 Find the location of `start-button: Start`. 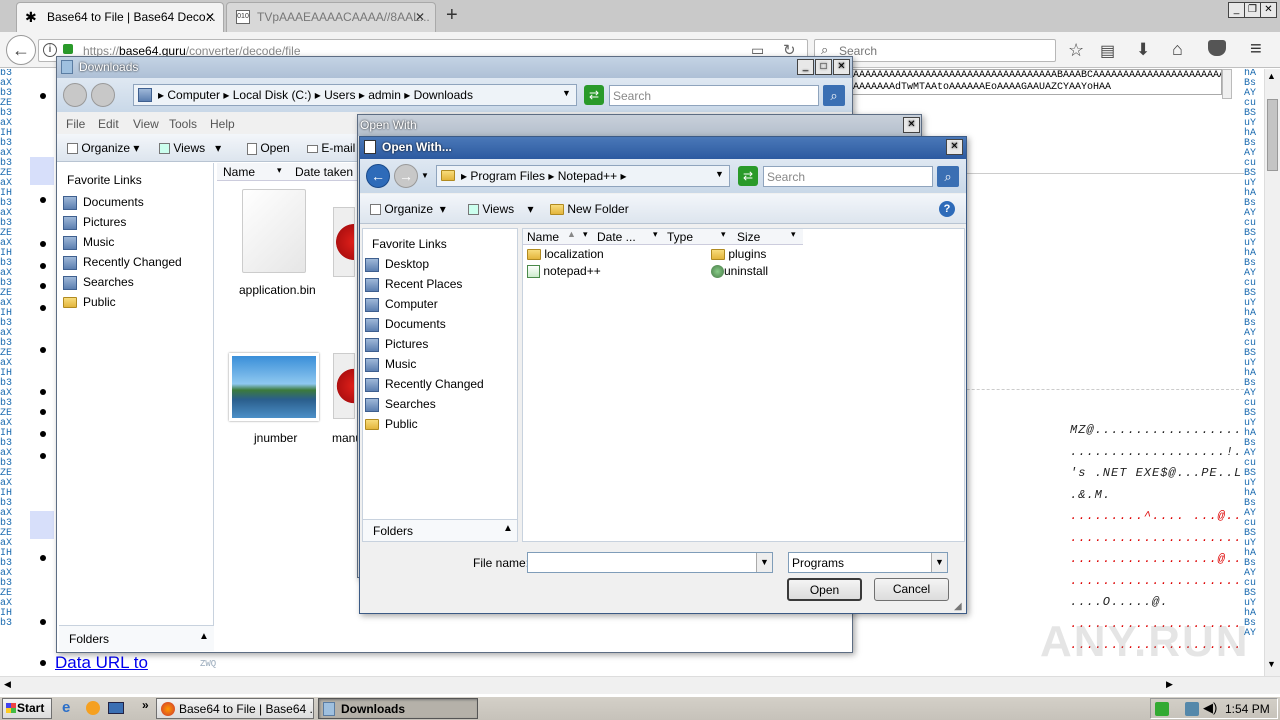

start-button: Start is located at coordinates (27, 708).